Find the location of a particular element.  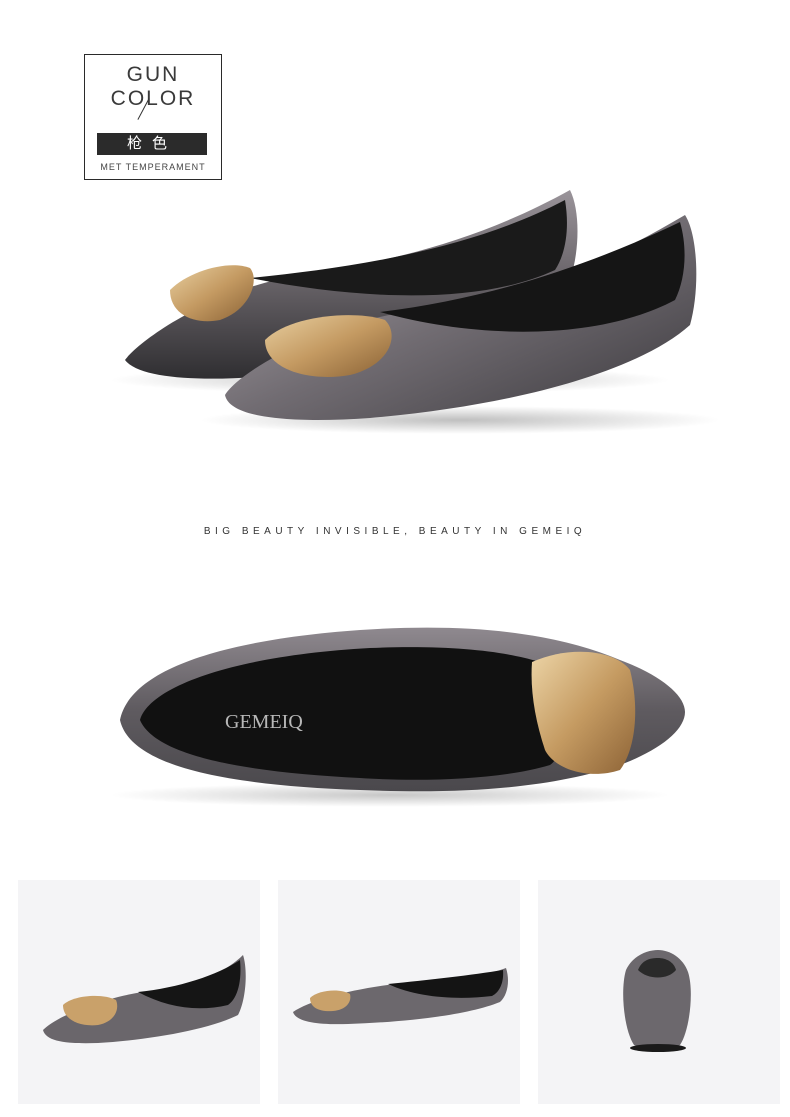

badge-chinese-label: 枪色 is located at coordinates (152, 144).